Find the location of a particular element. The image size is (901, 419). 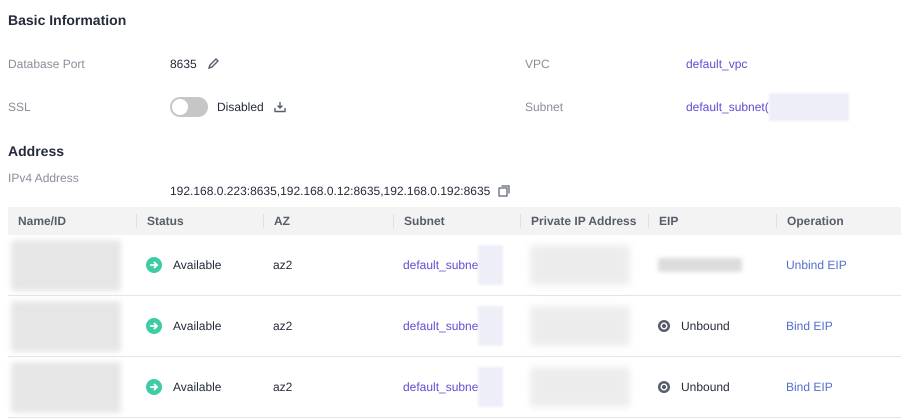

column-header: Name/ID is located at coordinates (42, 221).